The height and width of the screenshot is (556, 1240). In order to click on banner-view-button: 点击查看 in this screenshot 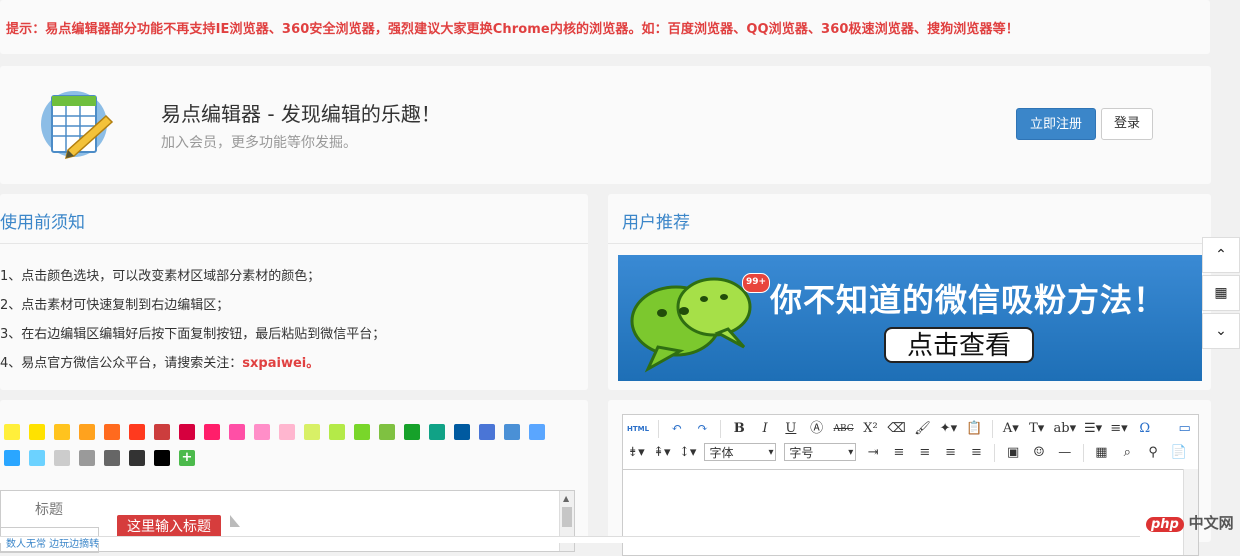, I will do `click(959, 345)`.